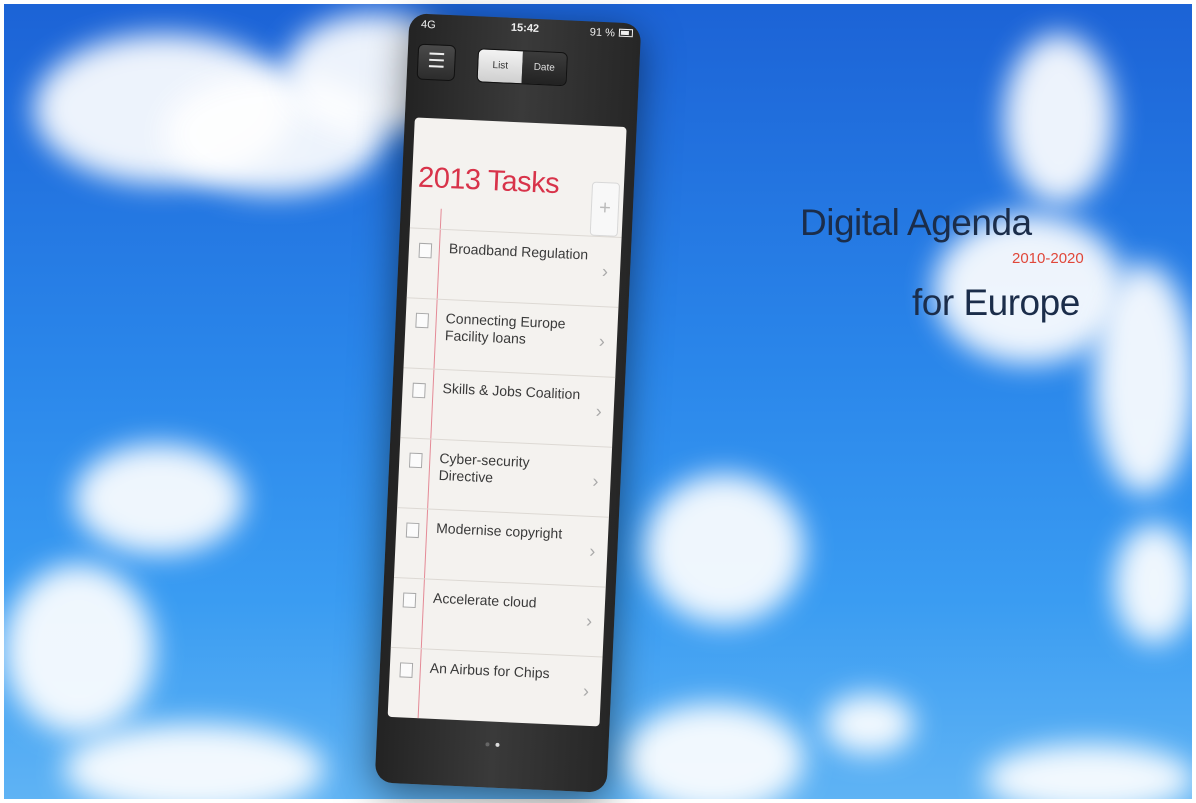 The width and height of the screenshot is (1196, 803). Describe the element at coordinates (498, 617) in the screenshot. I see `task-row: Accelerate cloud ›` at that location.